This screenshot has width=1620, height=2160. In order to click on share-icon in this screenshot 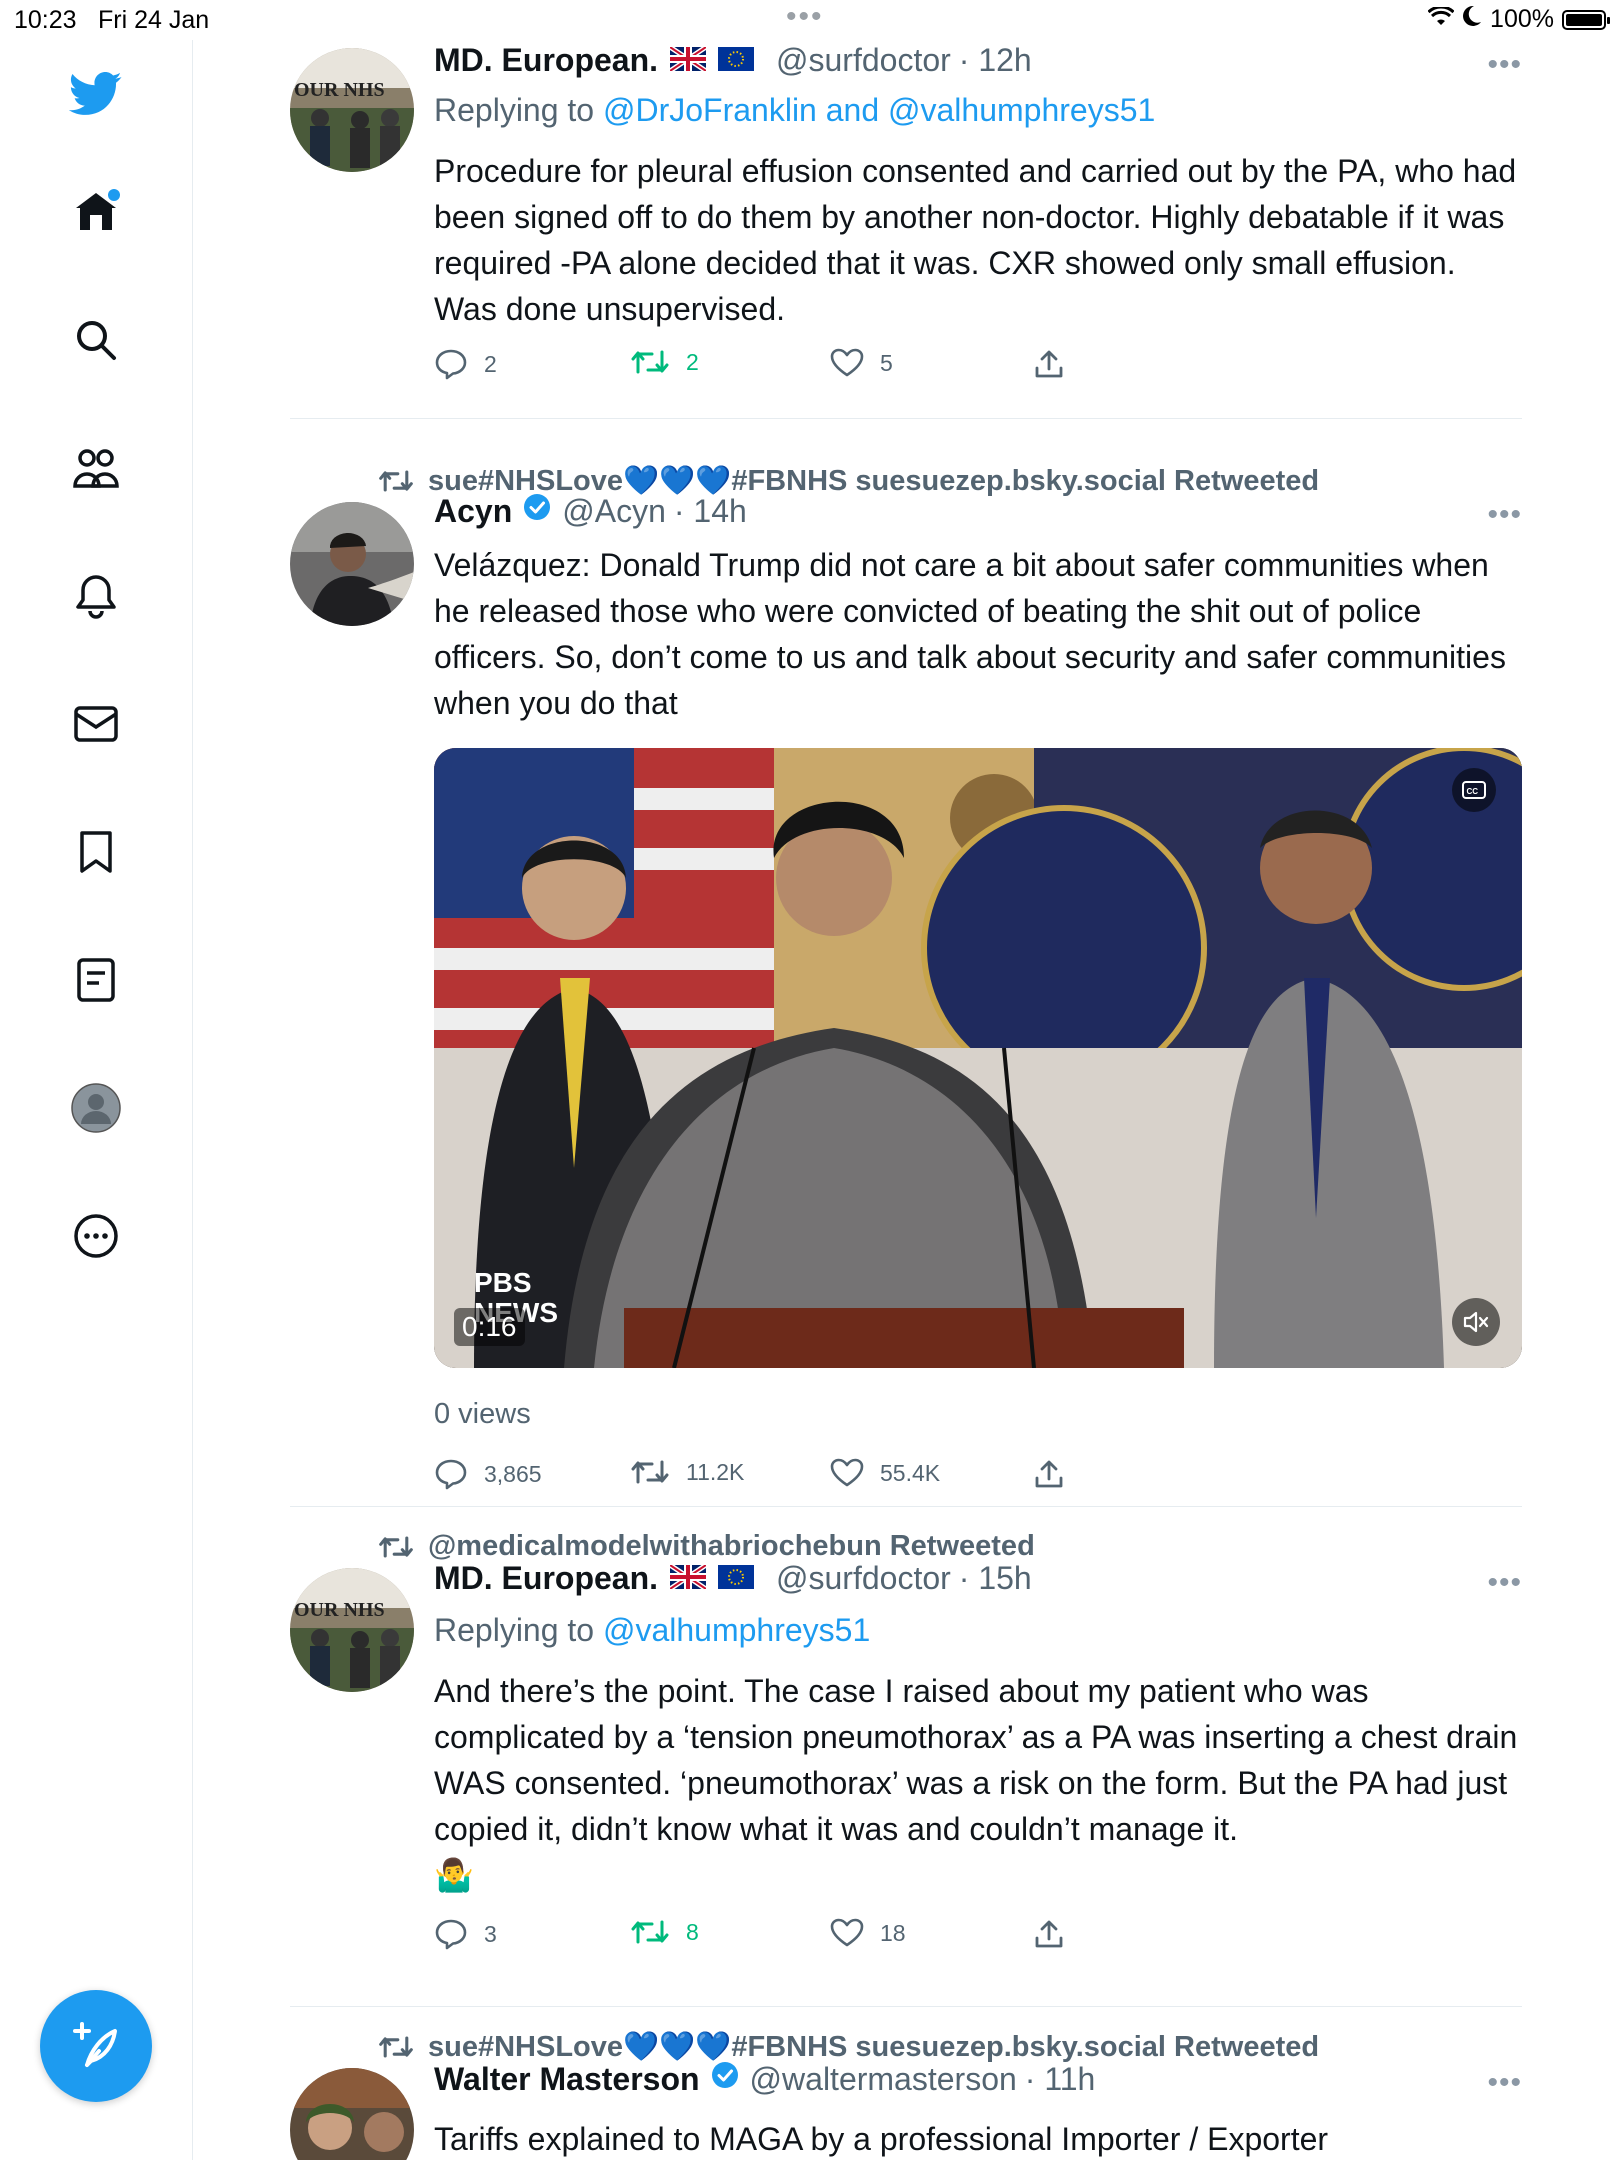, I will do `click(1049, 364)`.